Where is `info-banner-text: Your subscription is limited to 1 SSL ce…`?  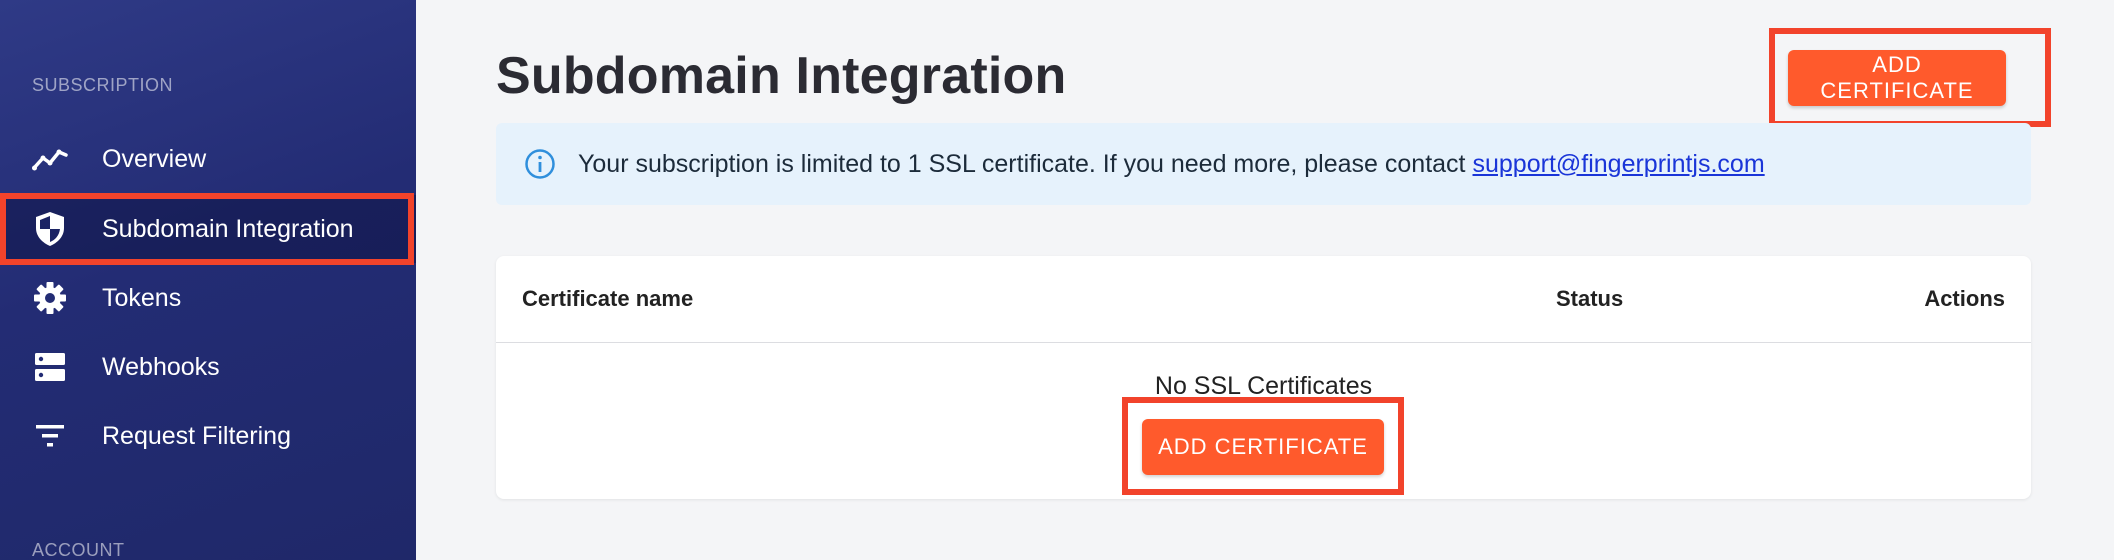
info-banner-text: Your subscription is limited to 1 SSL ce… is located at coordinates (1171, 164).